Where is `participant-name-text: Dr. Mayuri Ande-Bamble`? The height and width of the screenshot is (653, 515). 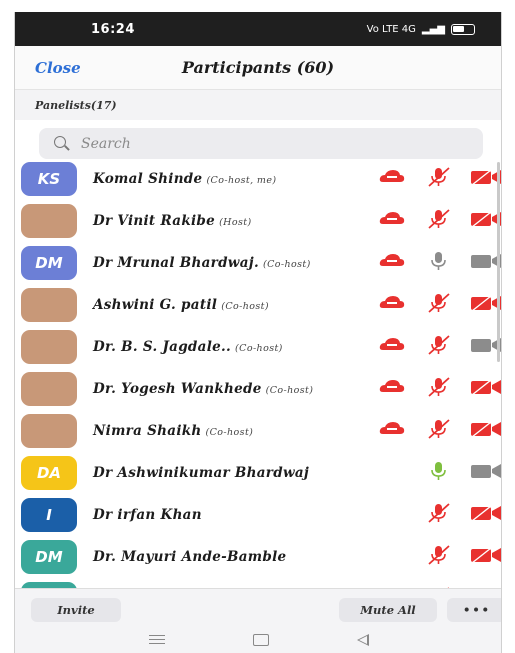 participant-name-text: Dr. Mayuri Ande-Bamble is located at coordinates (190, 557).